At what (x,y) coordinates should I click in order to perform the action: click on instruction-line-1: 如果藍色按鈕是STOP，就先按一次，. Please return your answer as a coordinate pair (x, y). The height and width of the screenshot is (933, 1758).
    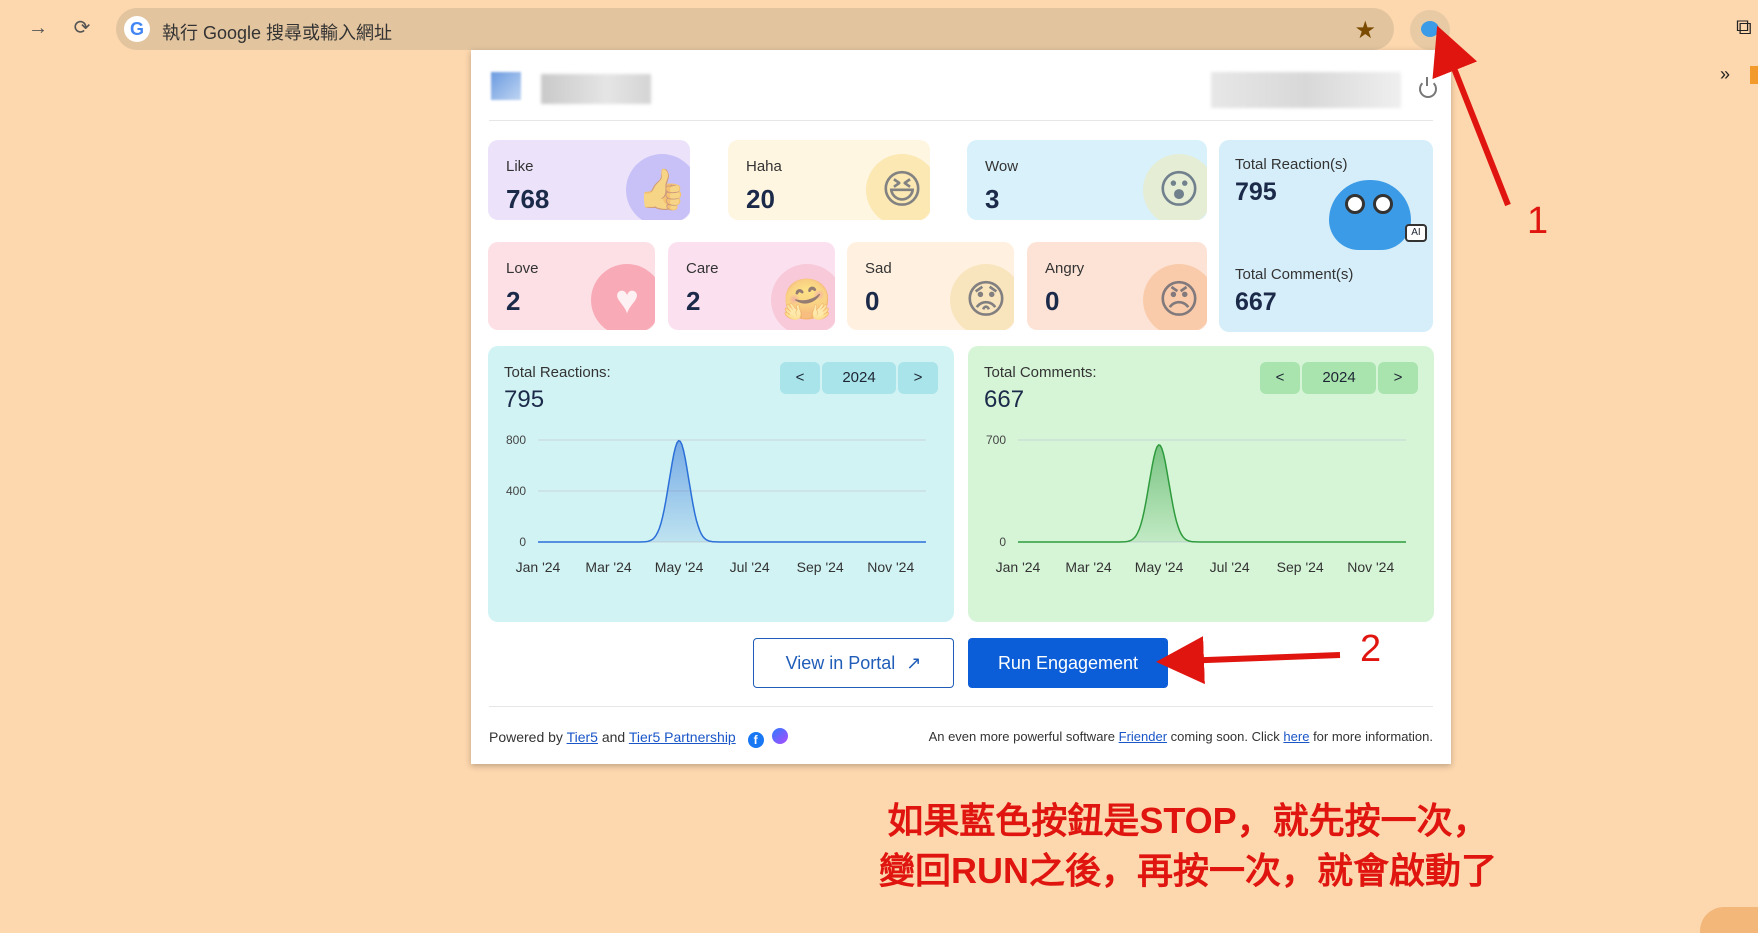
    Looking at the image, I should click on (1188, 820).